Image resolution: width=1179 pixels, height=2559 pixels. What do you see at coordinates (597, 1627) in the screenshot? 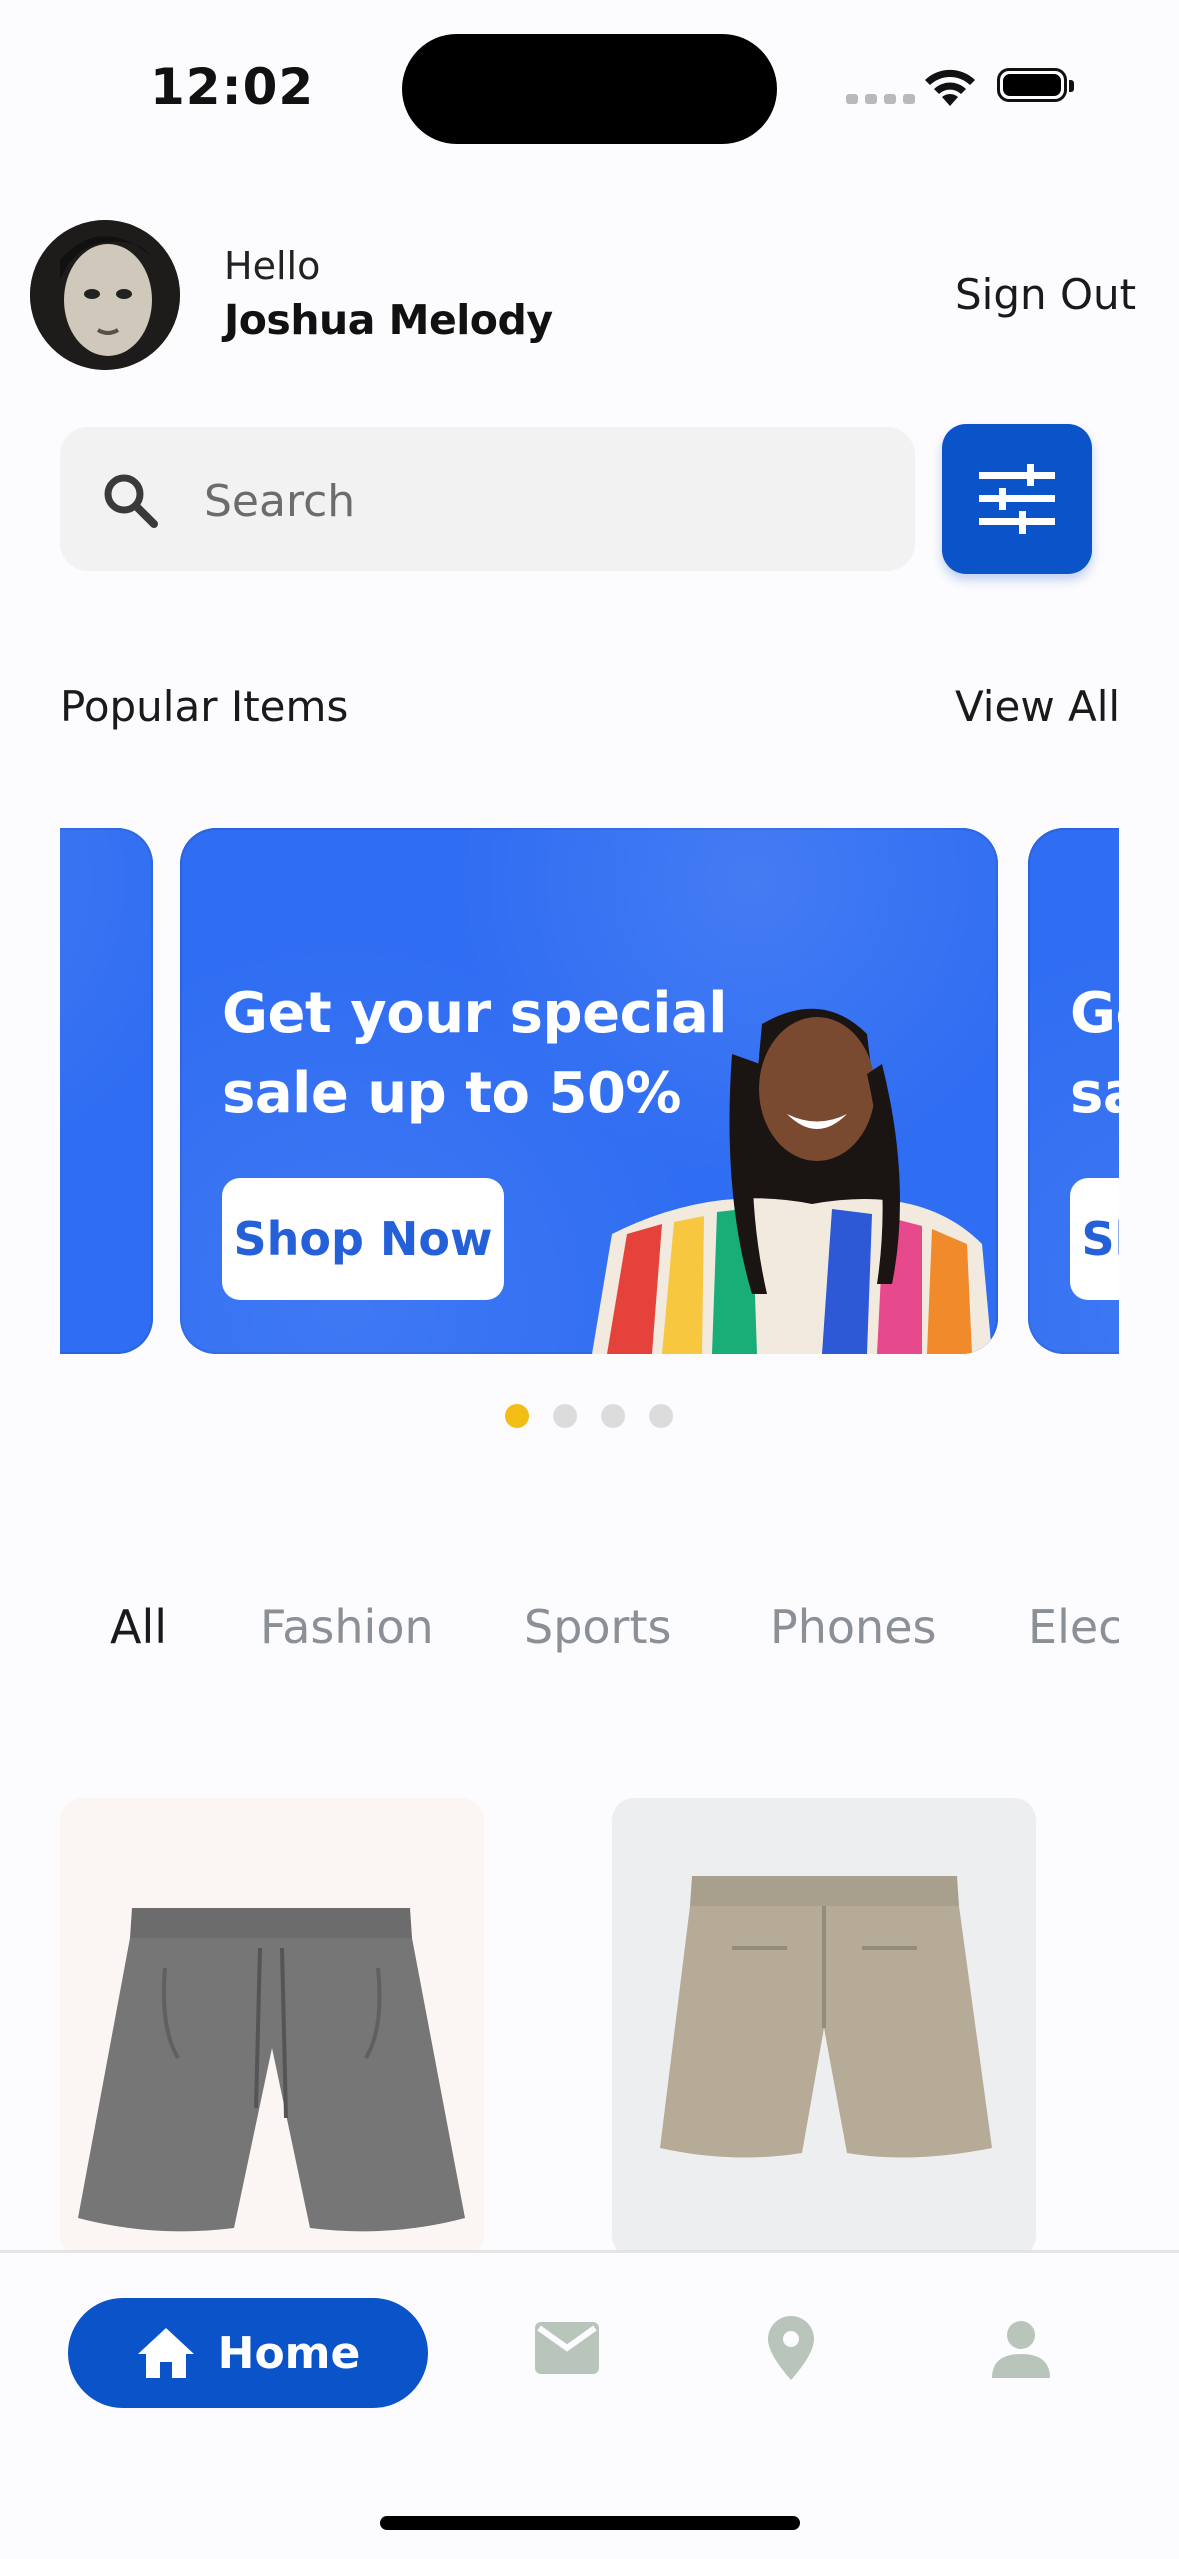
I see `category-tab-sports: Sports` at bounding box center [597, 1627].